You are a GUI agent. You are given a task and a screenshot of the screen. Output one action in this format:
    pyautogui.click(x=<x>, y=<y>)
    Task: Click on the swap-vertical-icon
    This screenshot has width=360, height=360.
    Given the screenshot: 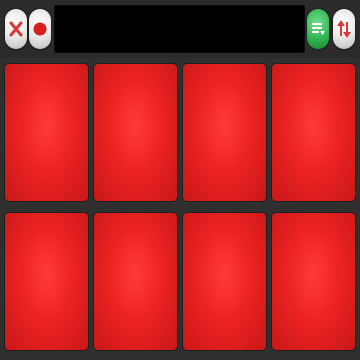 What is the action you would take?
    pyautogui.click(x=344, y=29)
    